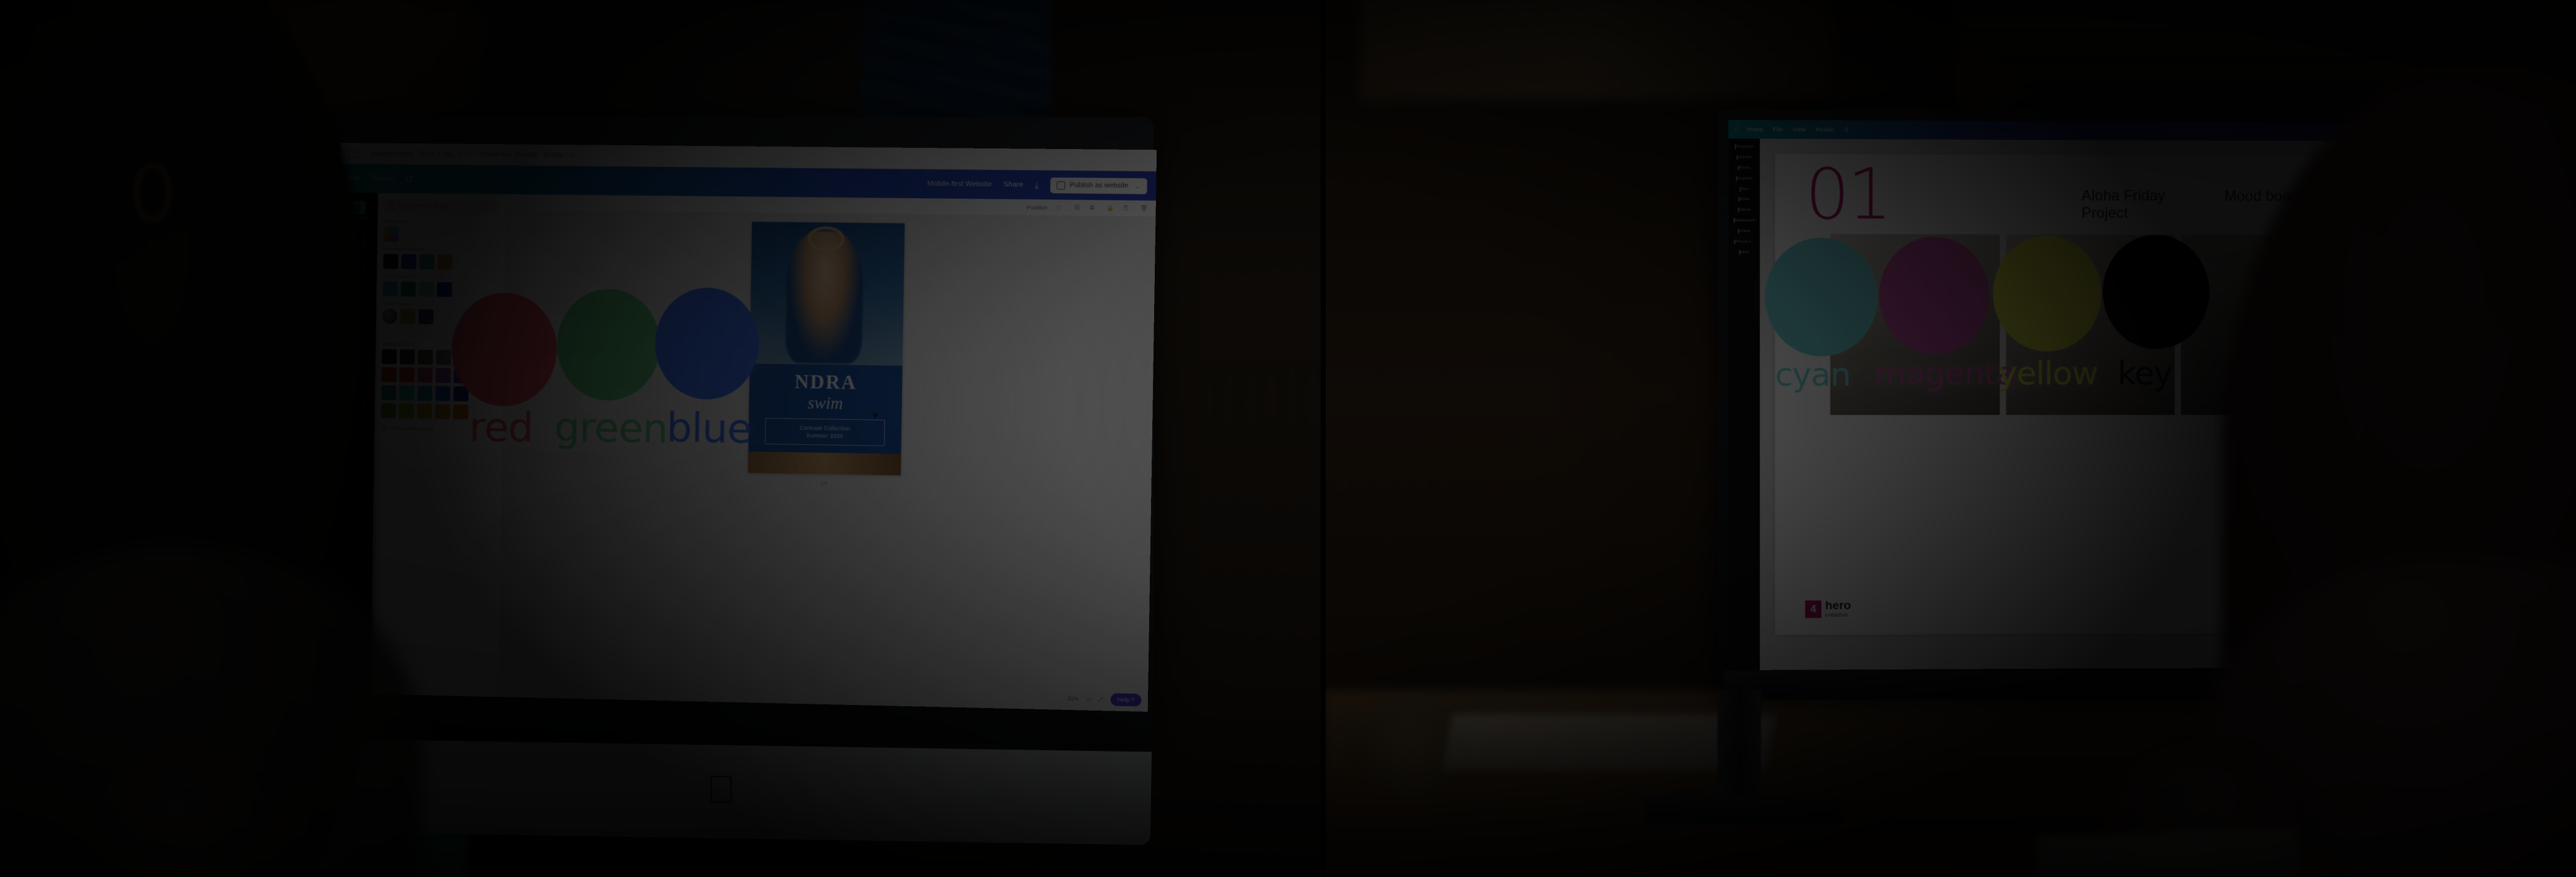  I want to click on add-another-palette-button: Add another palette, so click(438, 428).